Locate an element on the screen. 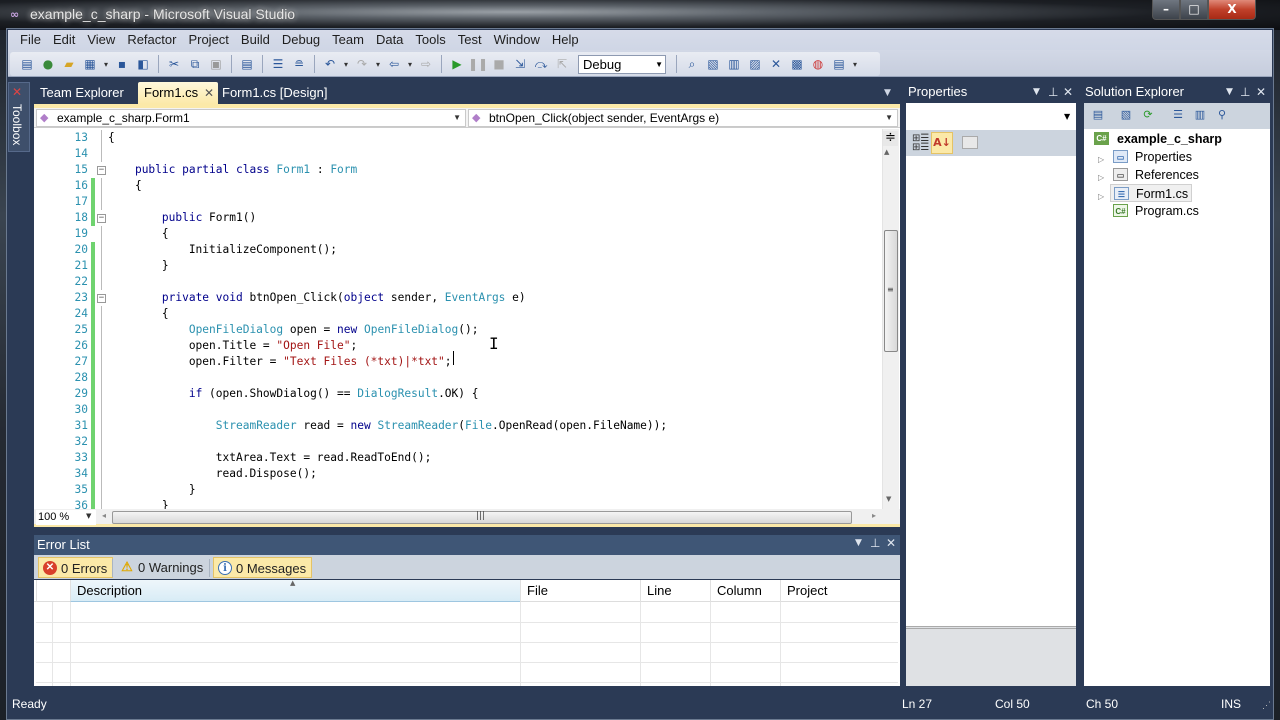  column-header-project: Project is located at coordinates (839, 591).